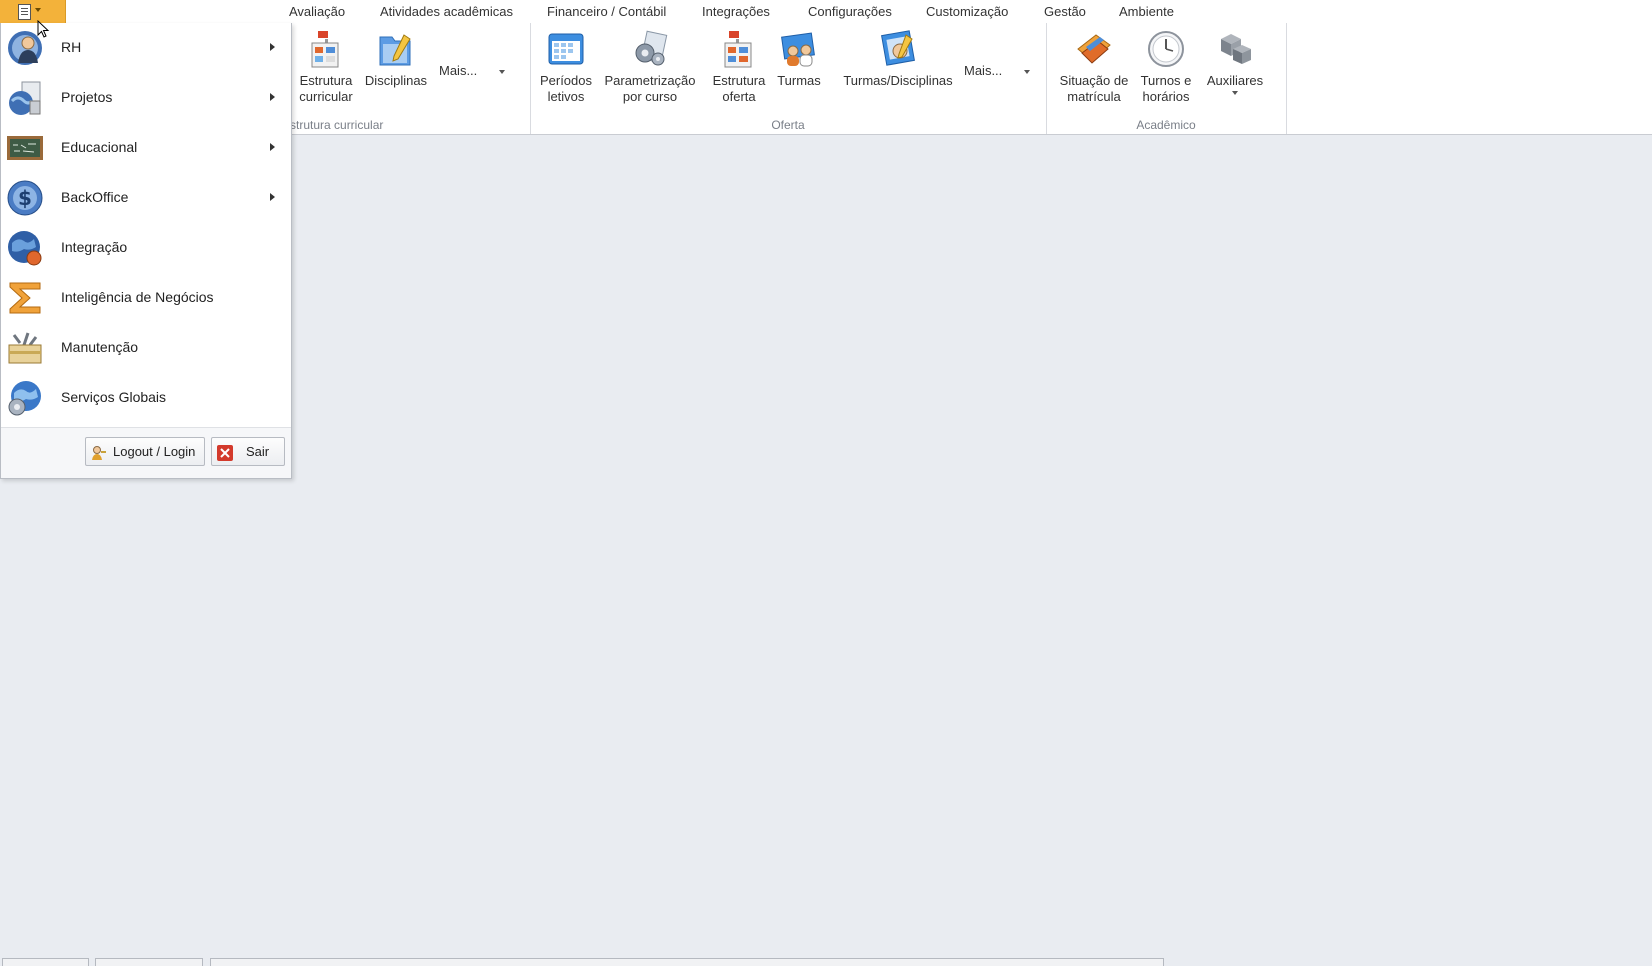 The width and height of the screenshot is (1652, 966). I want to click on document-icon, so click(24, 12).